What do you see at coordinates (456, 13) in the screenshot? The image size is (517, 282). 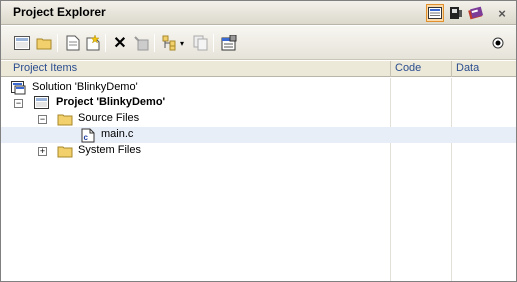 I see `device-icon` at bounding box center [456, 13].